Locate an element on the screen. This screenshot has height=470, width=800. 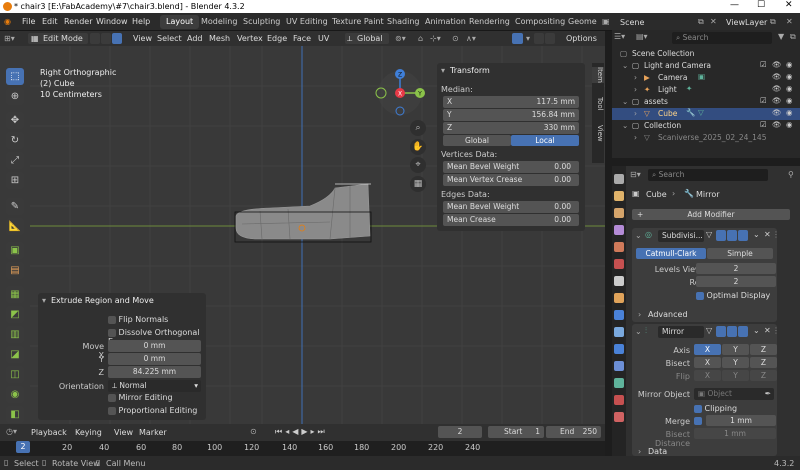
mirror-name-field: Mirror is located at coordinates (681, 332).